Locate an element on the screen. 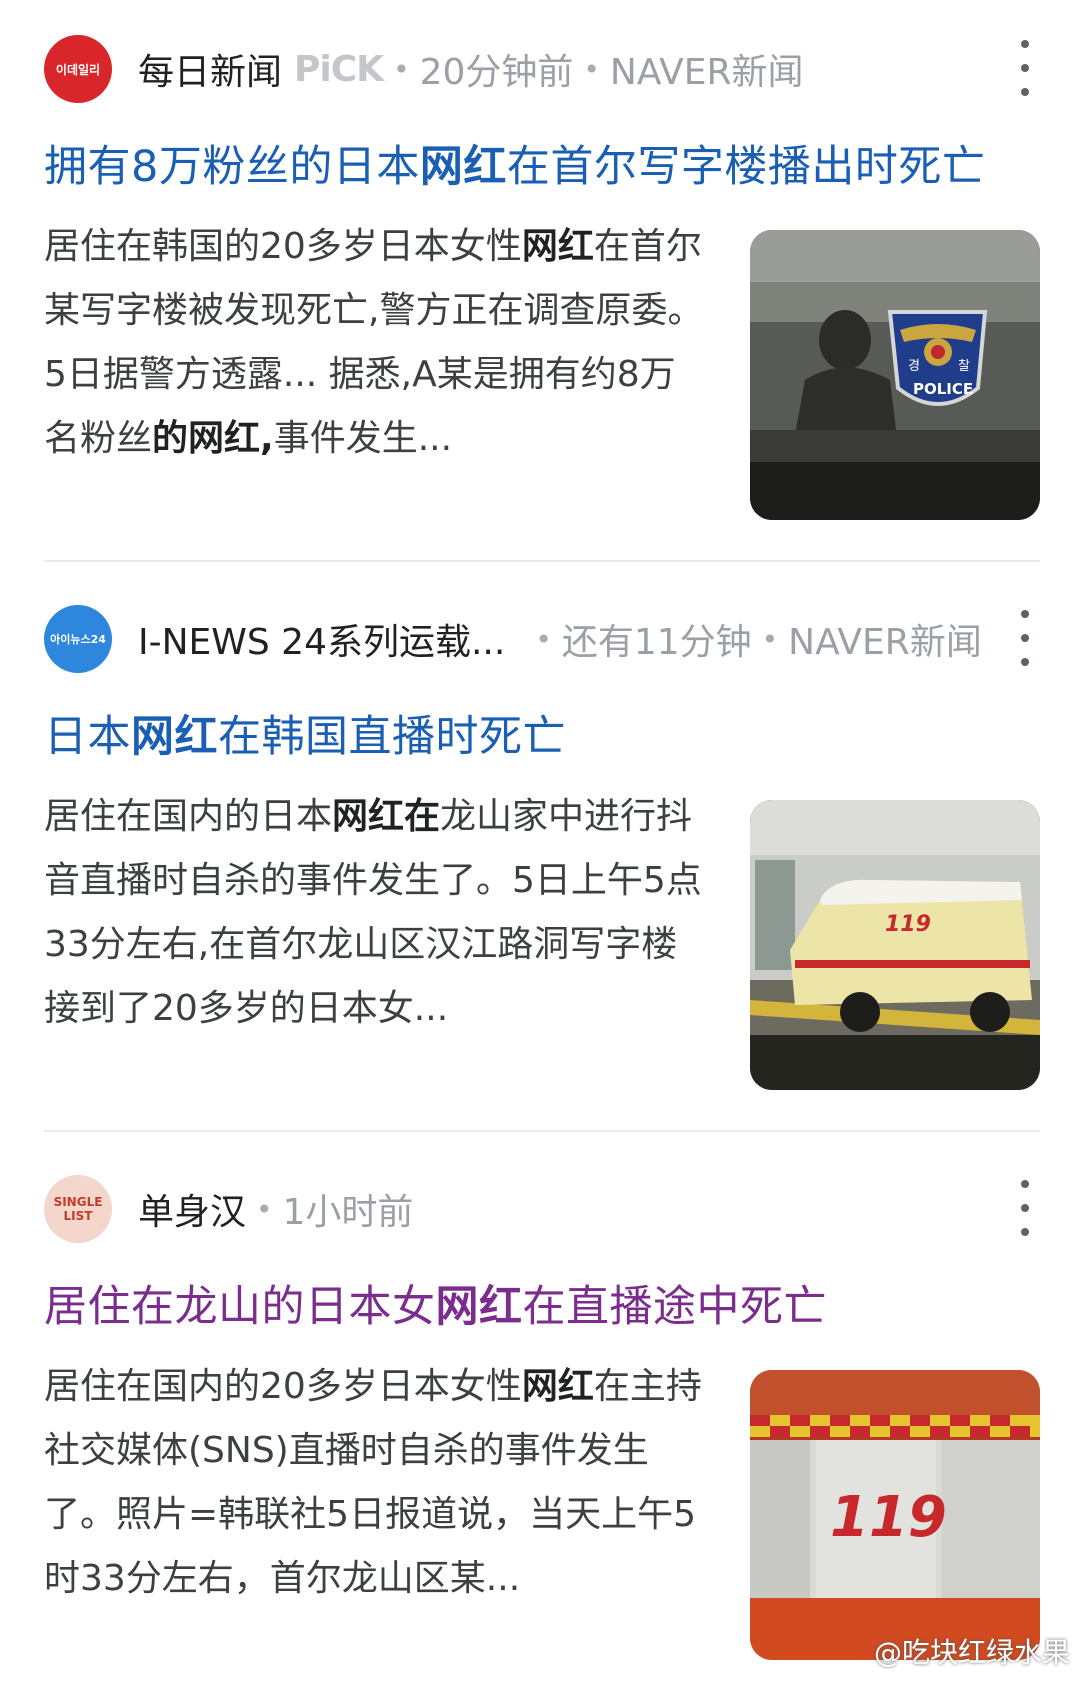 Image resolution: width=1080 pixels, height=1681 pixels. result-meta: 이데일리 每日新闻 PiCK • 20分钟前 • NAVER新闻 is located at coordinates (542, 69).